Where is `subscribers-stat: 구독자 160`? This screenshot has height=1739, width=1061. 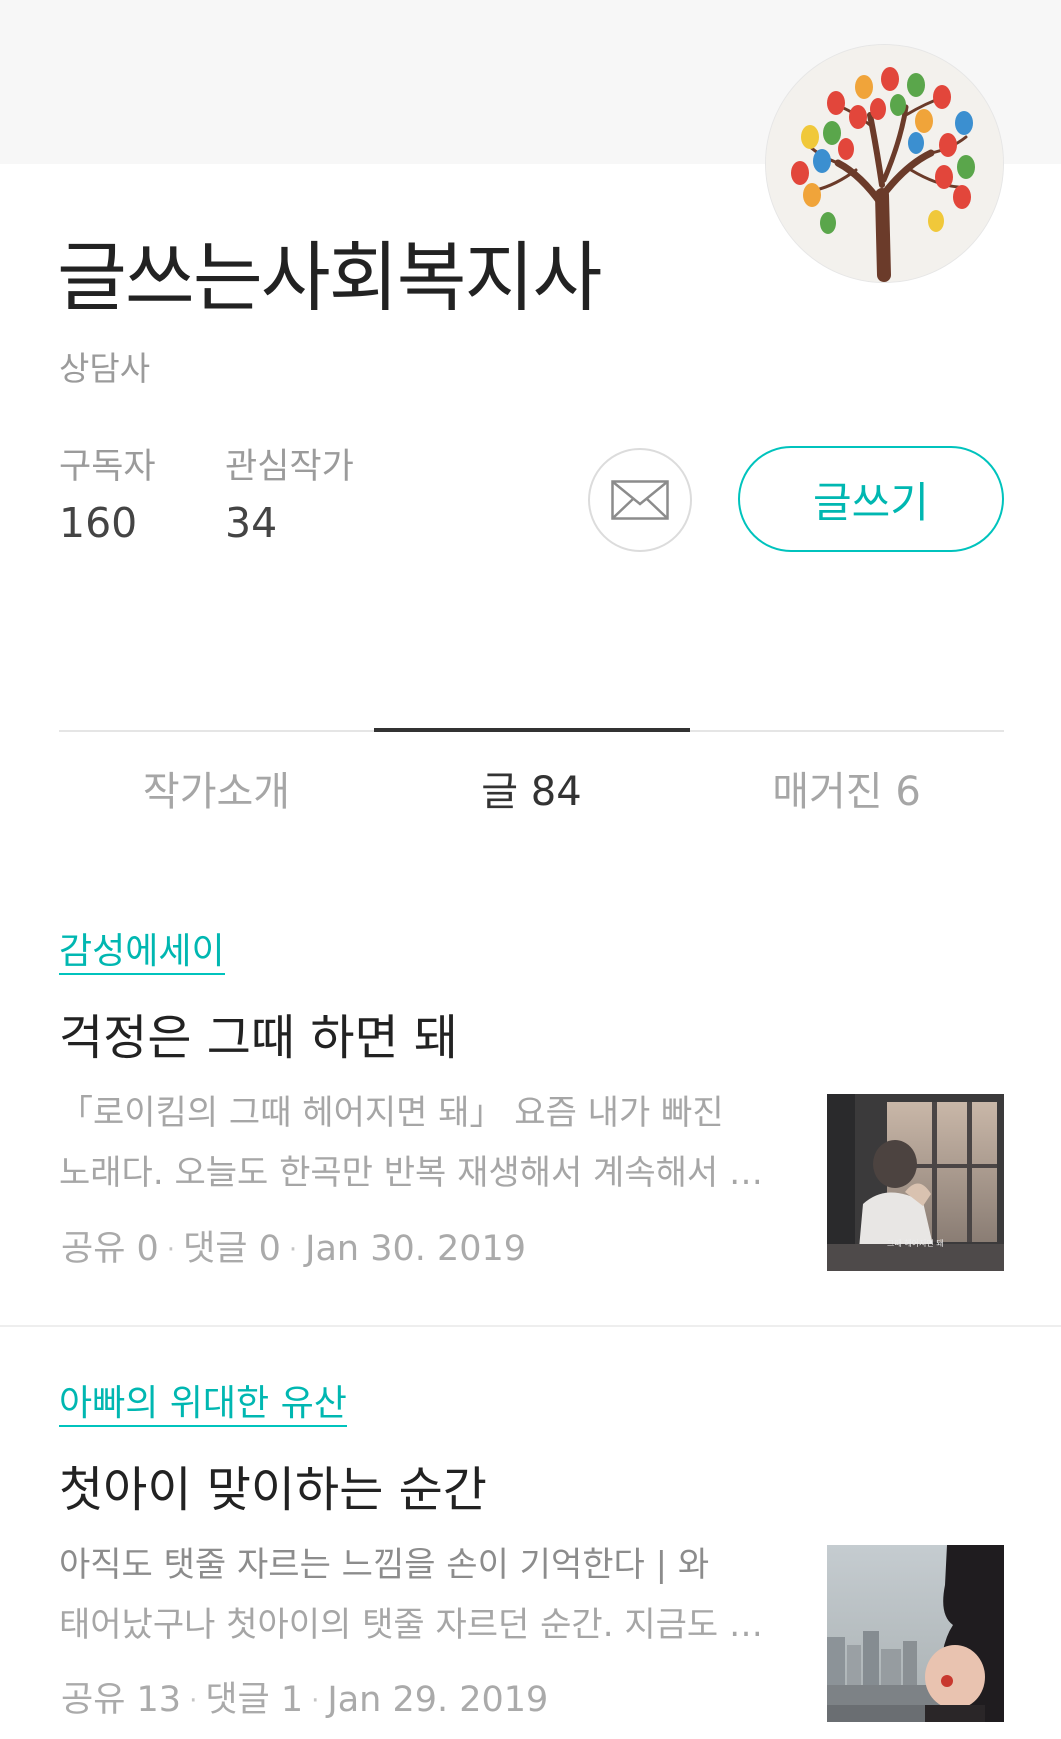 subscribers-stat: 구독자 160 is located at coordinates (107, 497).